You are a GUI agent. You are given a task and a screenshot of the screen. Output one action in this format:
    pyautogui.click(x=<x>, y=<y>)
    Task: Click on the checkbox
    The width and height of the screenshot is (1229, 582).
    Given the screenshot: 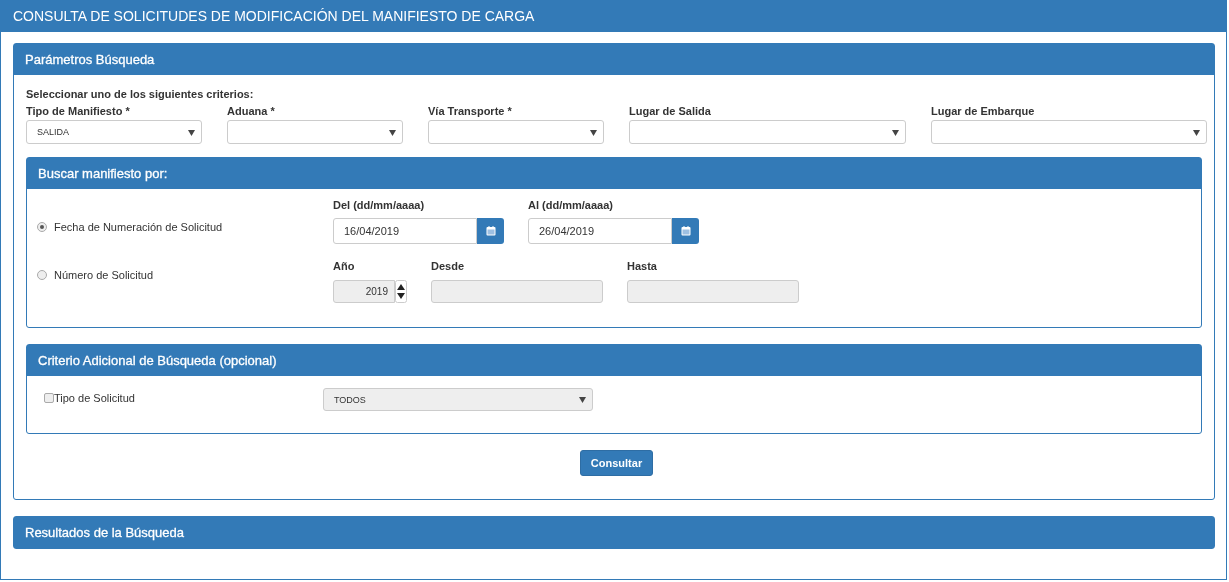 What is the action you would take?
    pyautogui.click(x=49, y=398)
    